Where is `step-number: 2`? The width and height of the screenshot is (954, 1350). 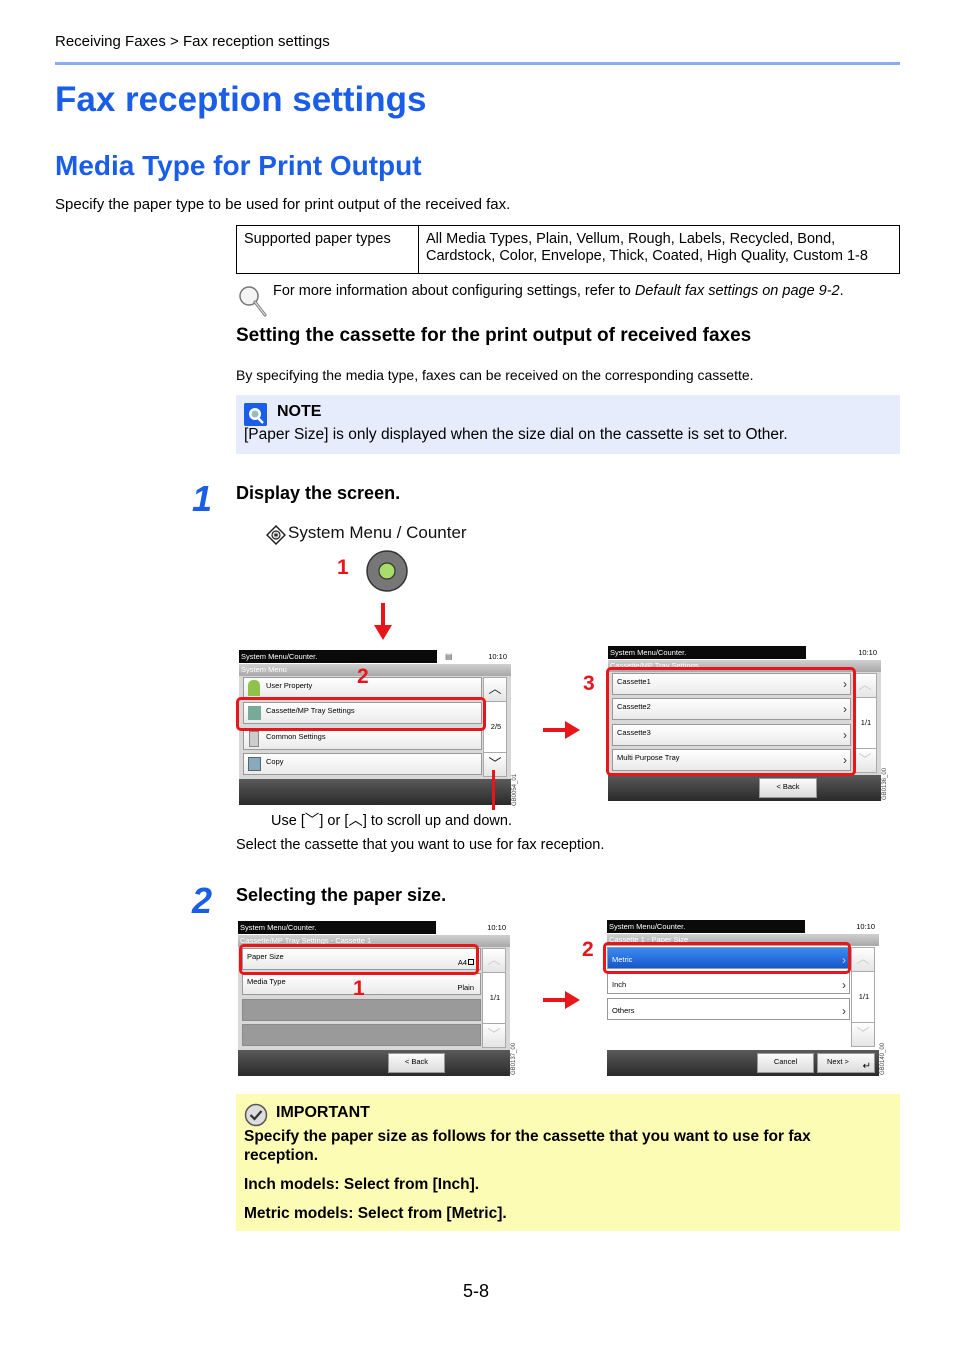 step-number: 2 is located at coordinates (202, 900).